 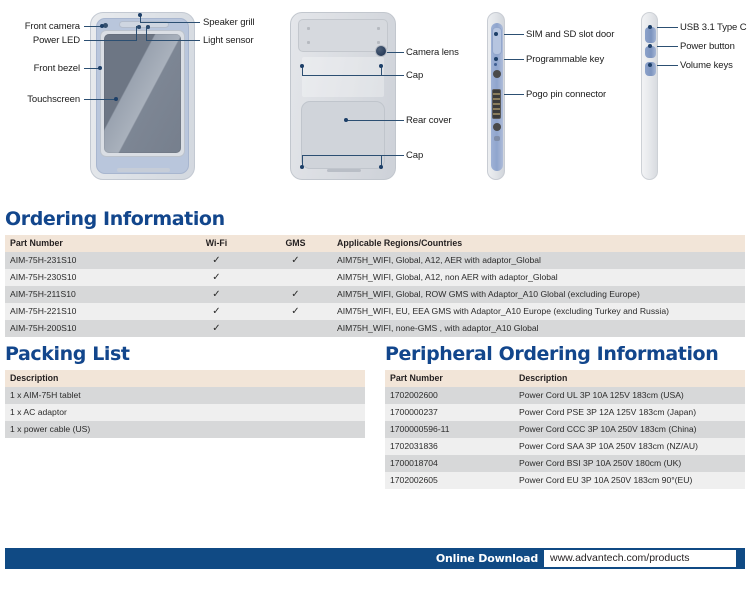 What do you see at coordinates (185, 412) in the screenshot?
I see `list-item: 1 x AC adaptor` at bounding box center [185, 412].